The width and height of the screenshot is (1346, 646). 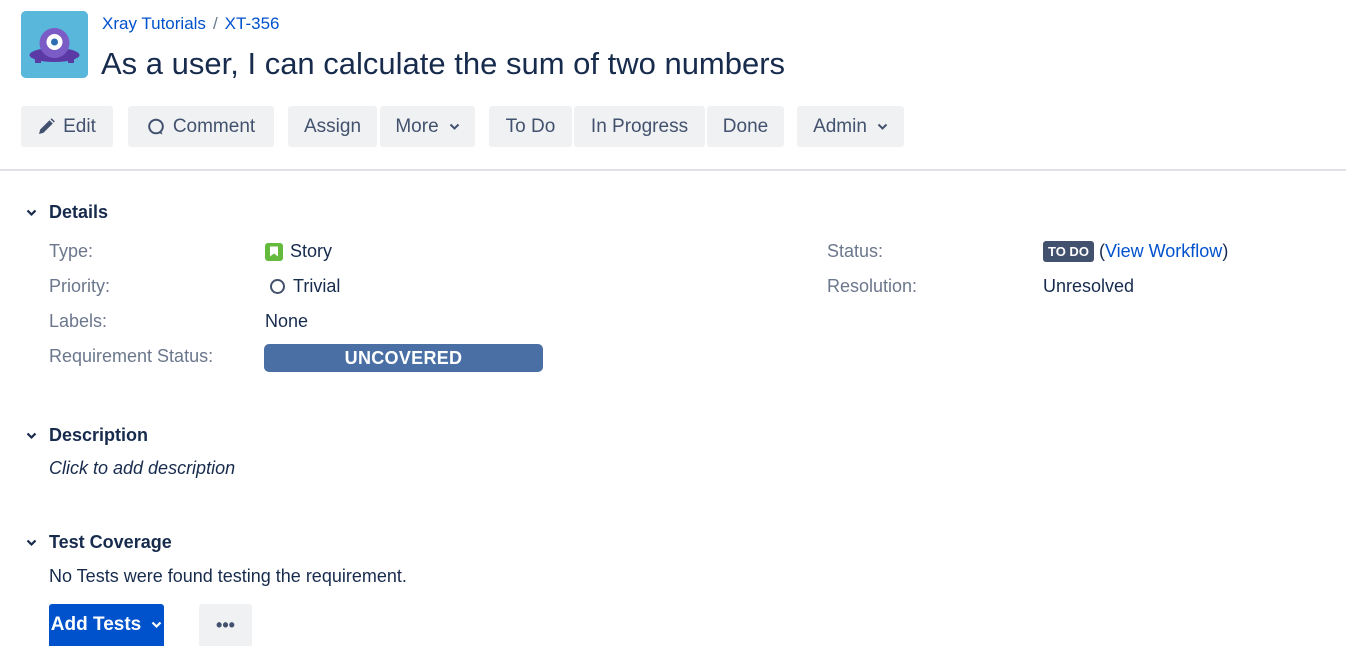 What do you see at coordinates (99, 435) in the screenshot?
I see `description-heading: Description` at bounding box center [99, 435].